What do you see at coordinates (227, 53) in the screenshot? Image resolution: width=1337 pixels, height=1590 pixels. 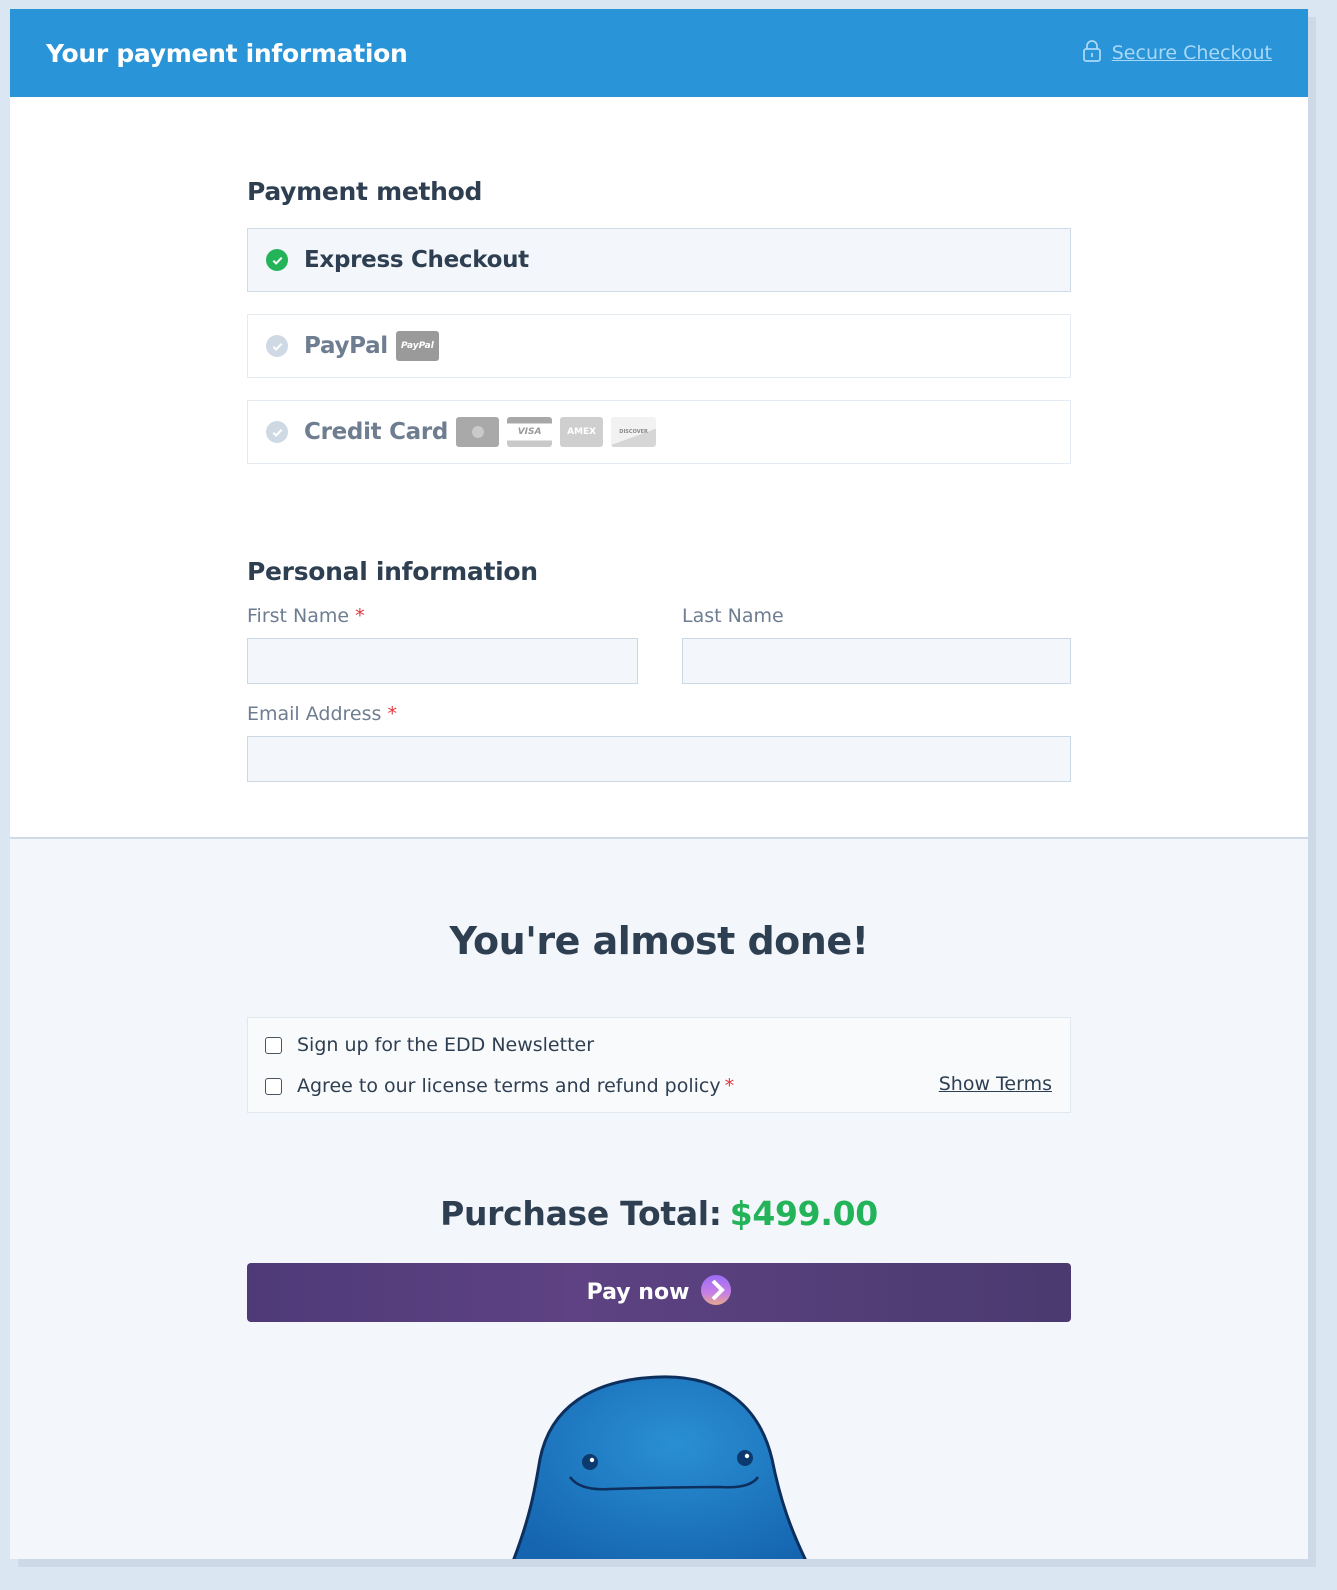 I see `page-title: Your payment information` at bounding box center [227, 53].